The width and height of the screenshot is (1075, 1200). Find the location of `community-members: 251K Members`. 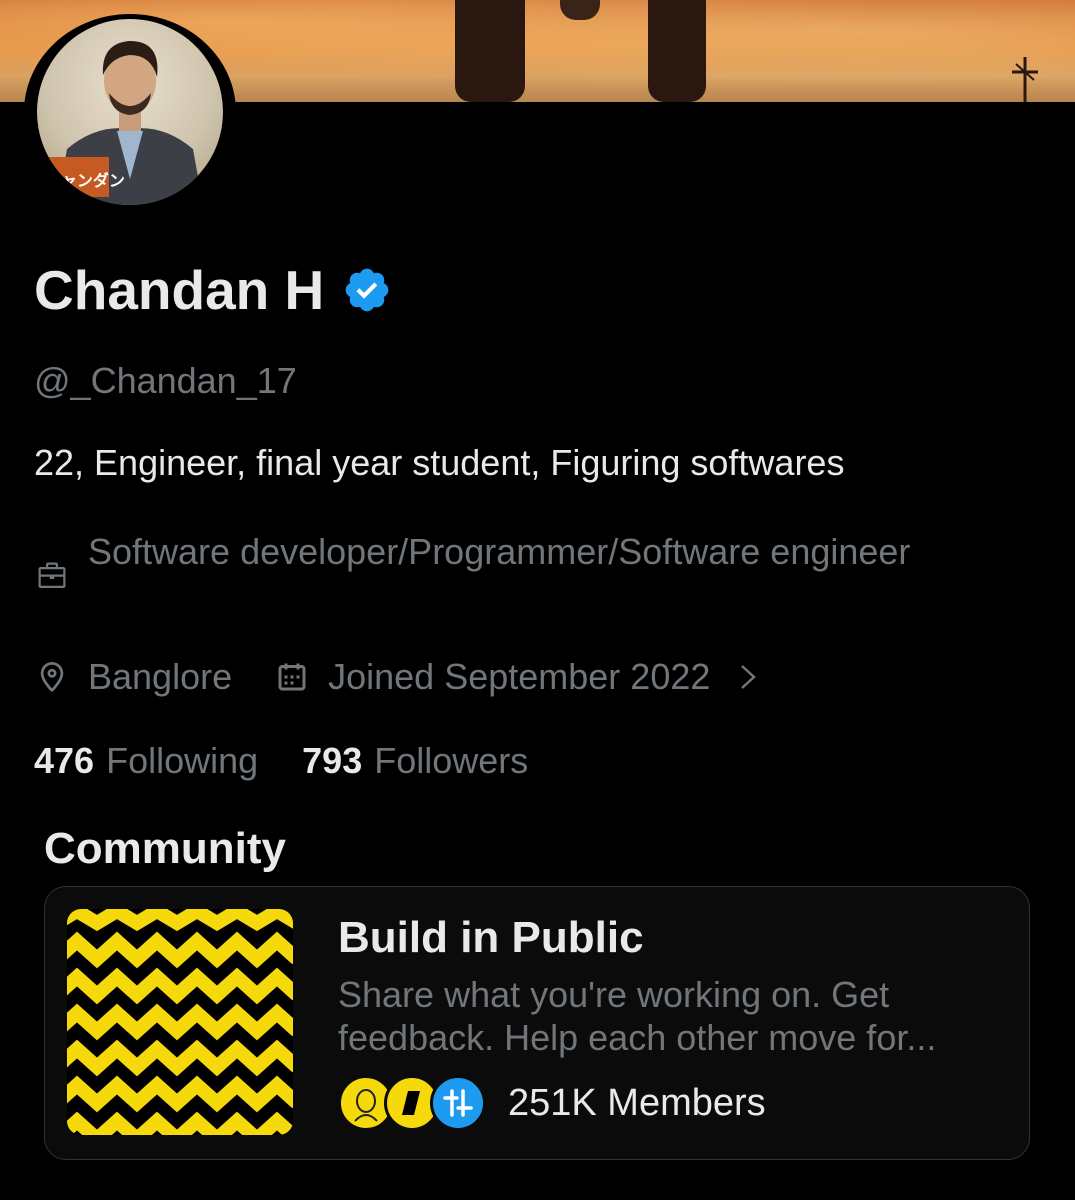

community-members: 251K Members is located at coordinates (552, 1103).